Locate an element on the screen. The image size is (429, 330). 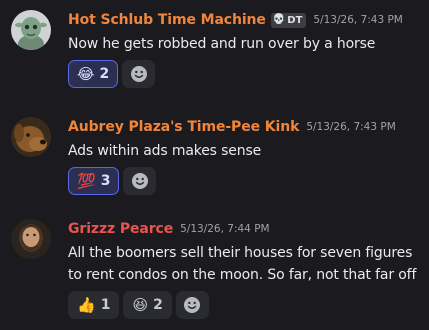
laughing-emoji-icon: 😆 is located at coordinates (140, 304).